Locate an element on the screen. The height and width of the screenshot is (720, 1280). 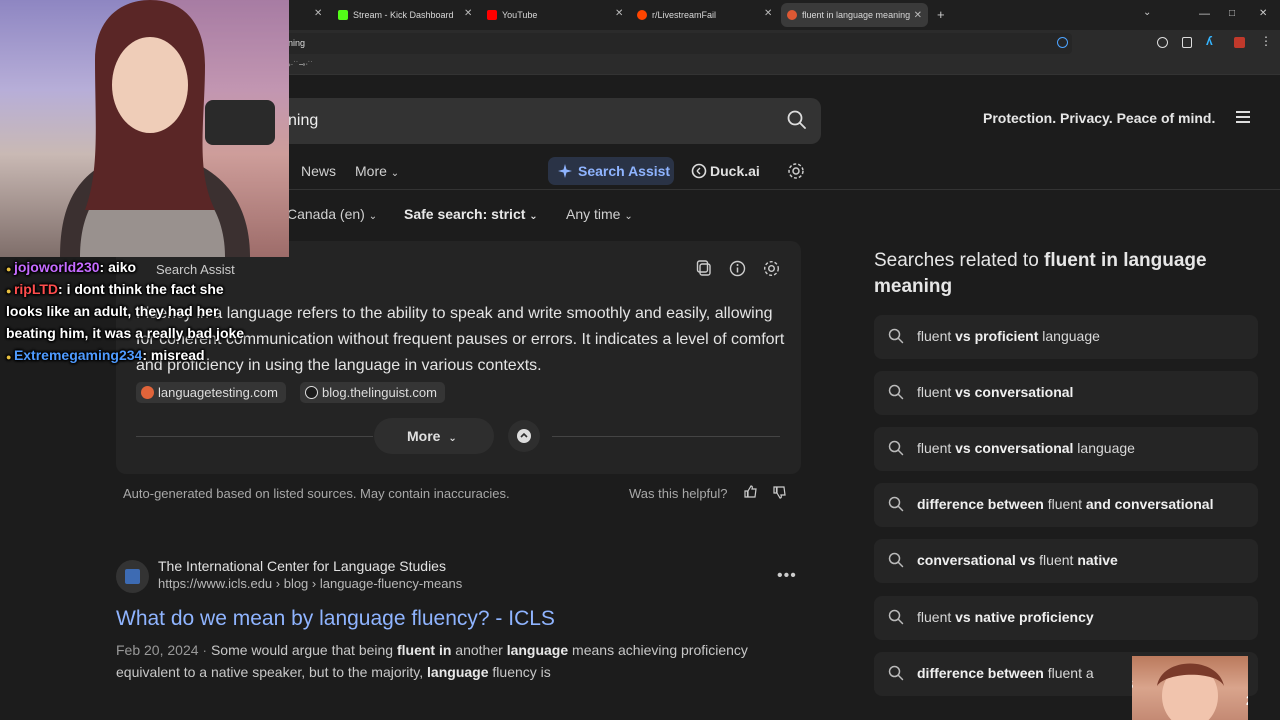
more-options-icon: ••• is located at coordinates (787, 576).